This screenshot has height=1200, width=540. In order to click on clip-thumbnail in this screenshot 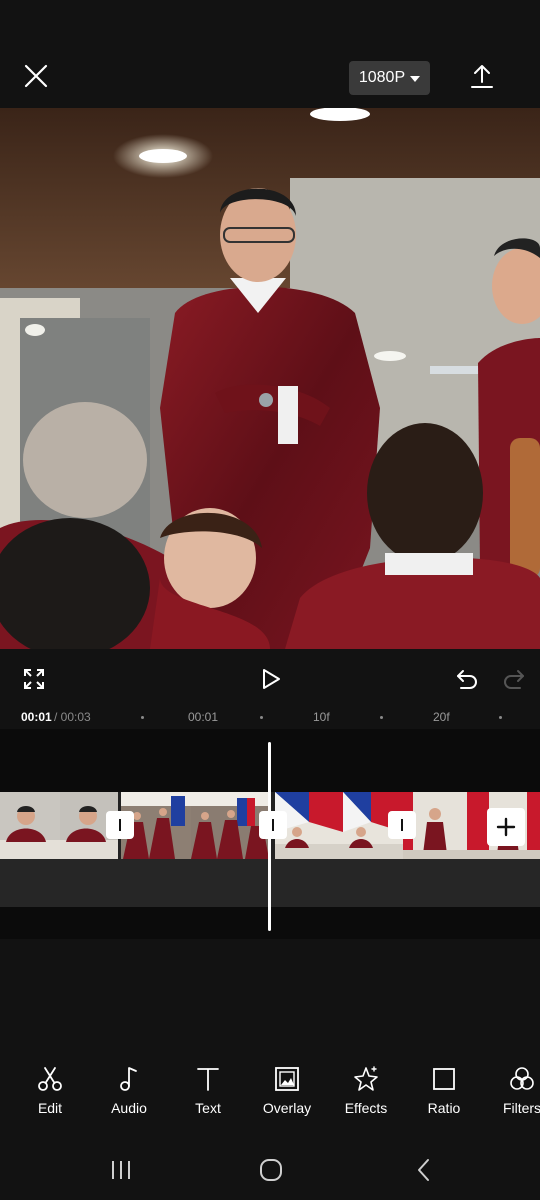, I will do `click(30, 825)`.